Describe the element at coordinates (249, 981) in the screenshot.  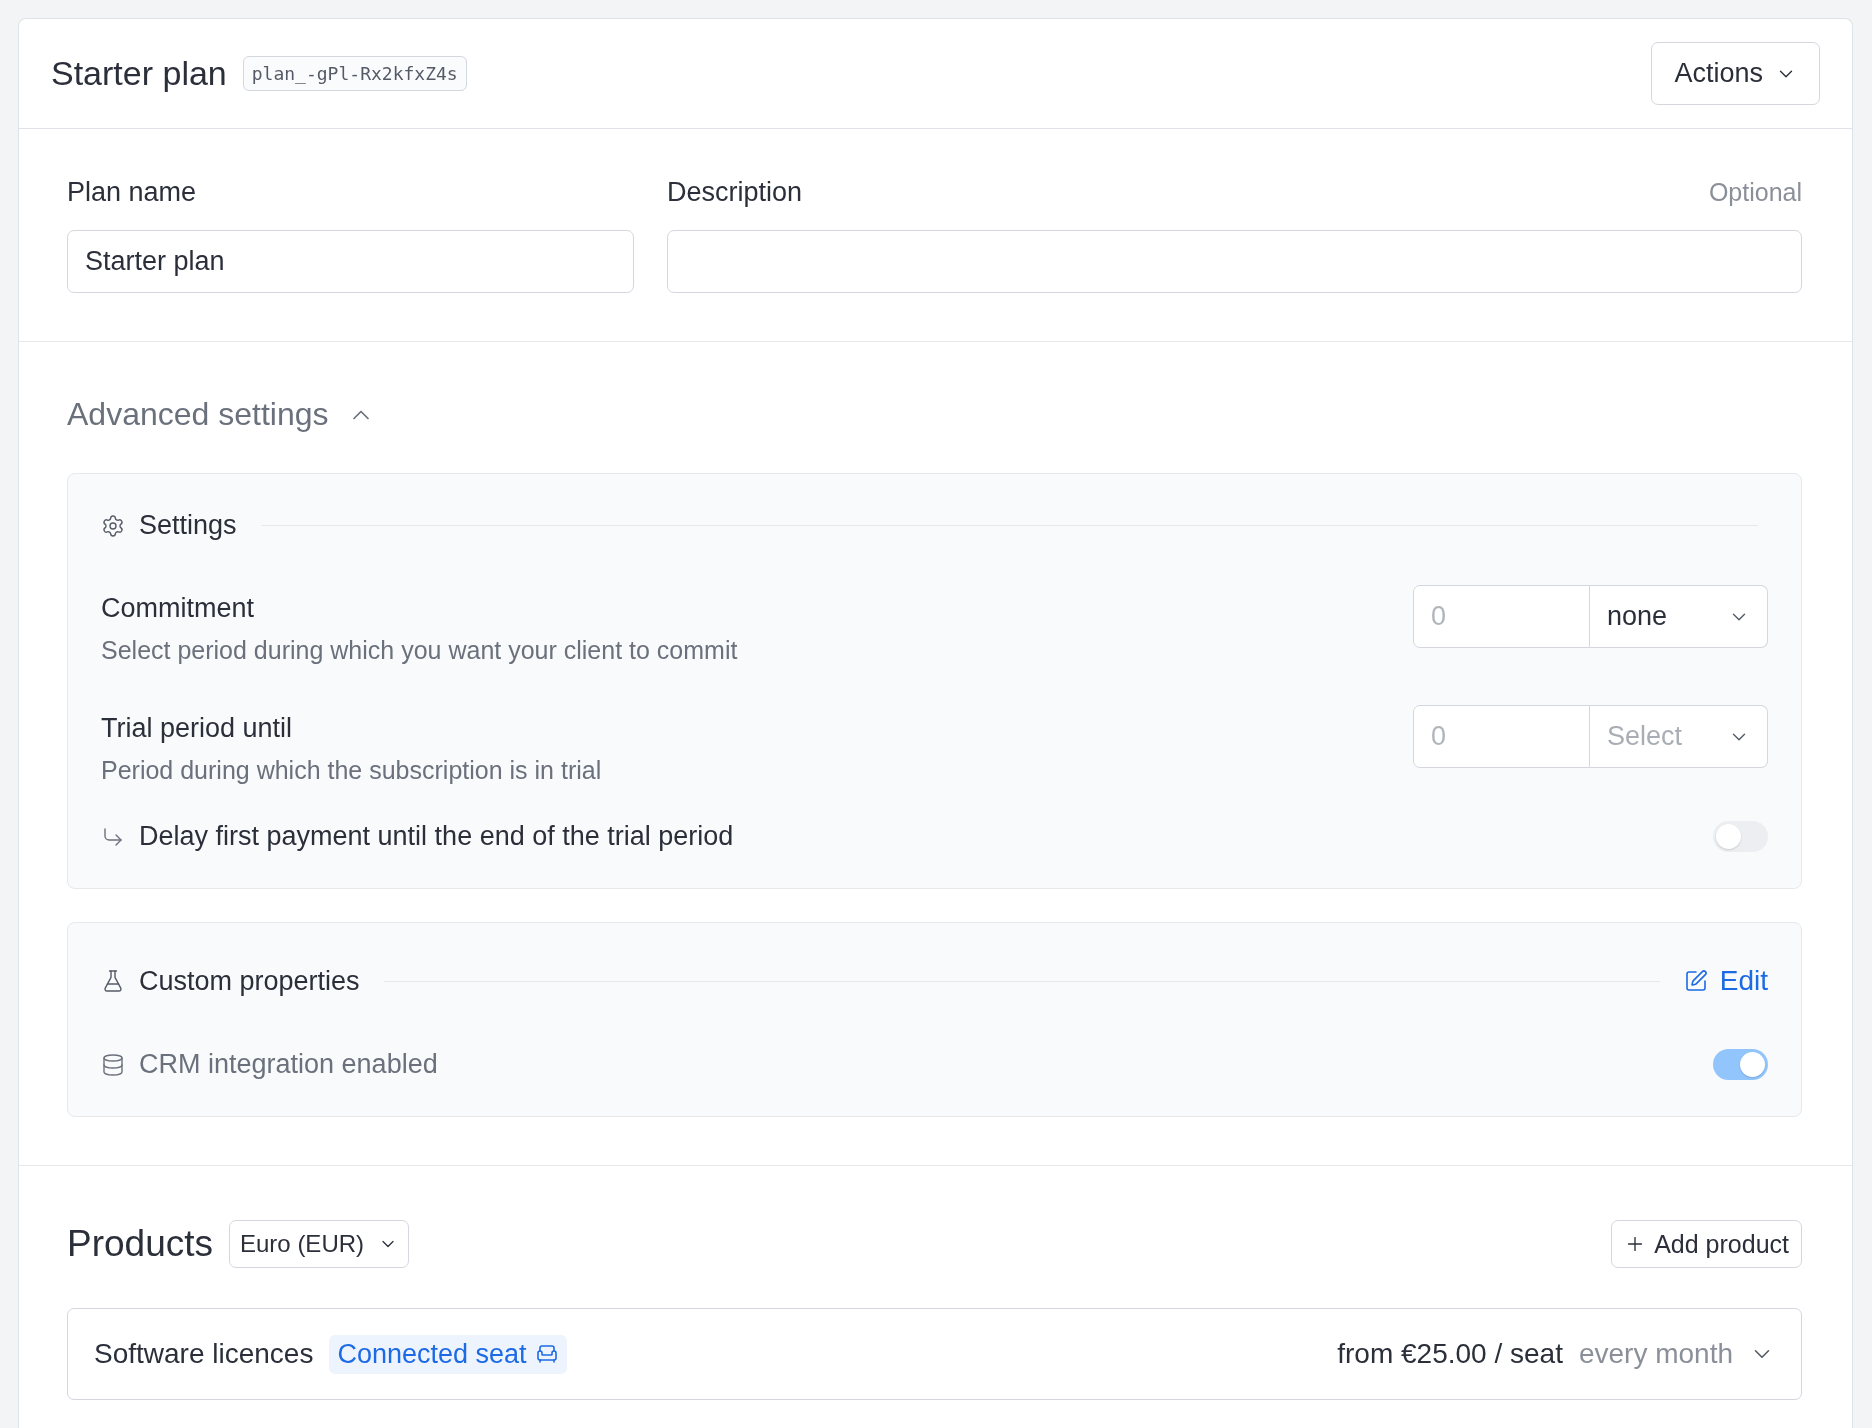
I see `section-title: Custom properties` at that location.